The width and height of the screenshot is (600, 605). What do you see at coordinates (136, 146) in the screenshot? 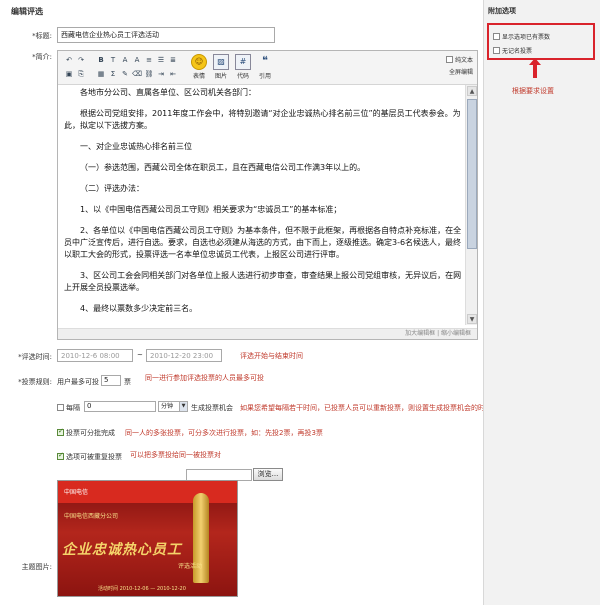
I see `paragraph: 一、对企业忠诚热心排名前三位` at bounding box center [136, 146].